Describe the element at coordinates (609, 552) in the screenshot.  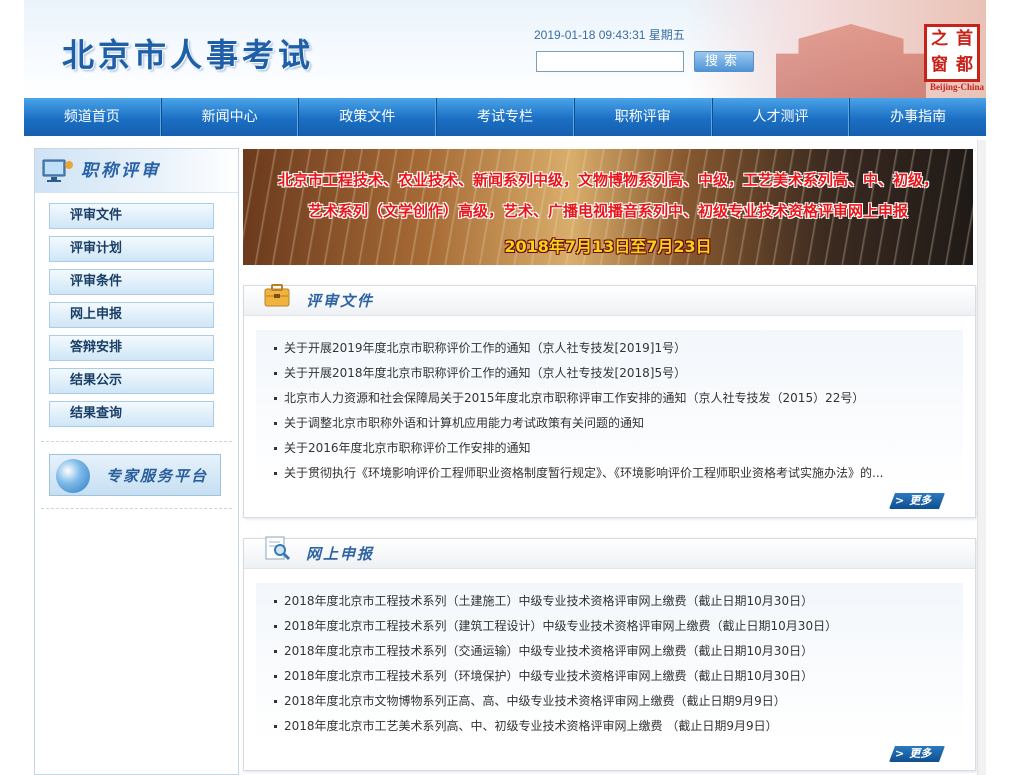
I see `panel-header: 网上申报` at that location.